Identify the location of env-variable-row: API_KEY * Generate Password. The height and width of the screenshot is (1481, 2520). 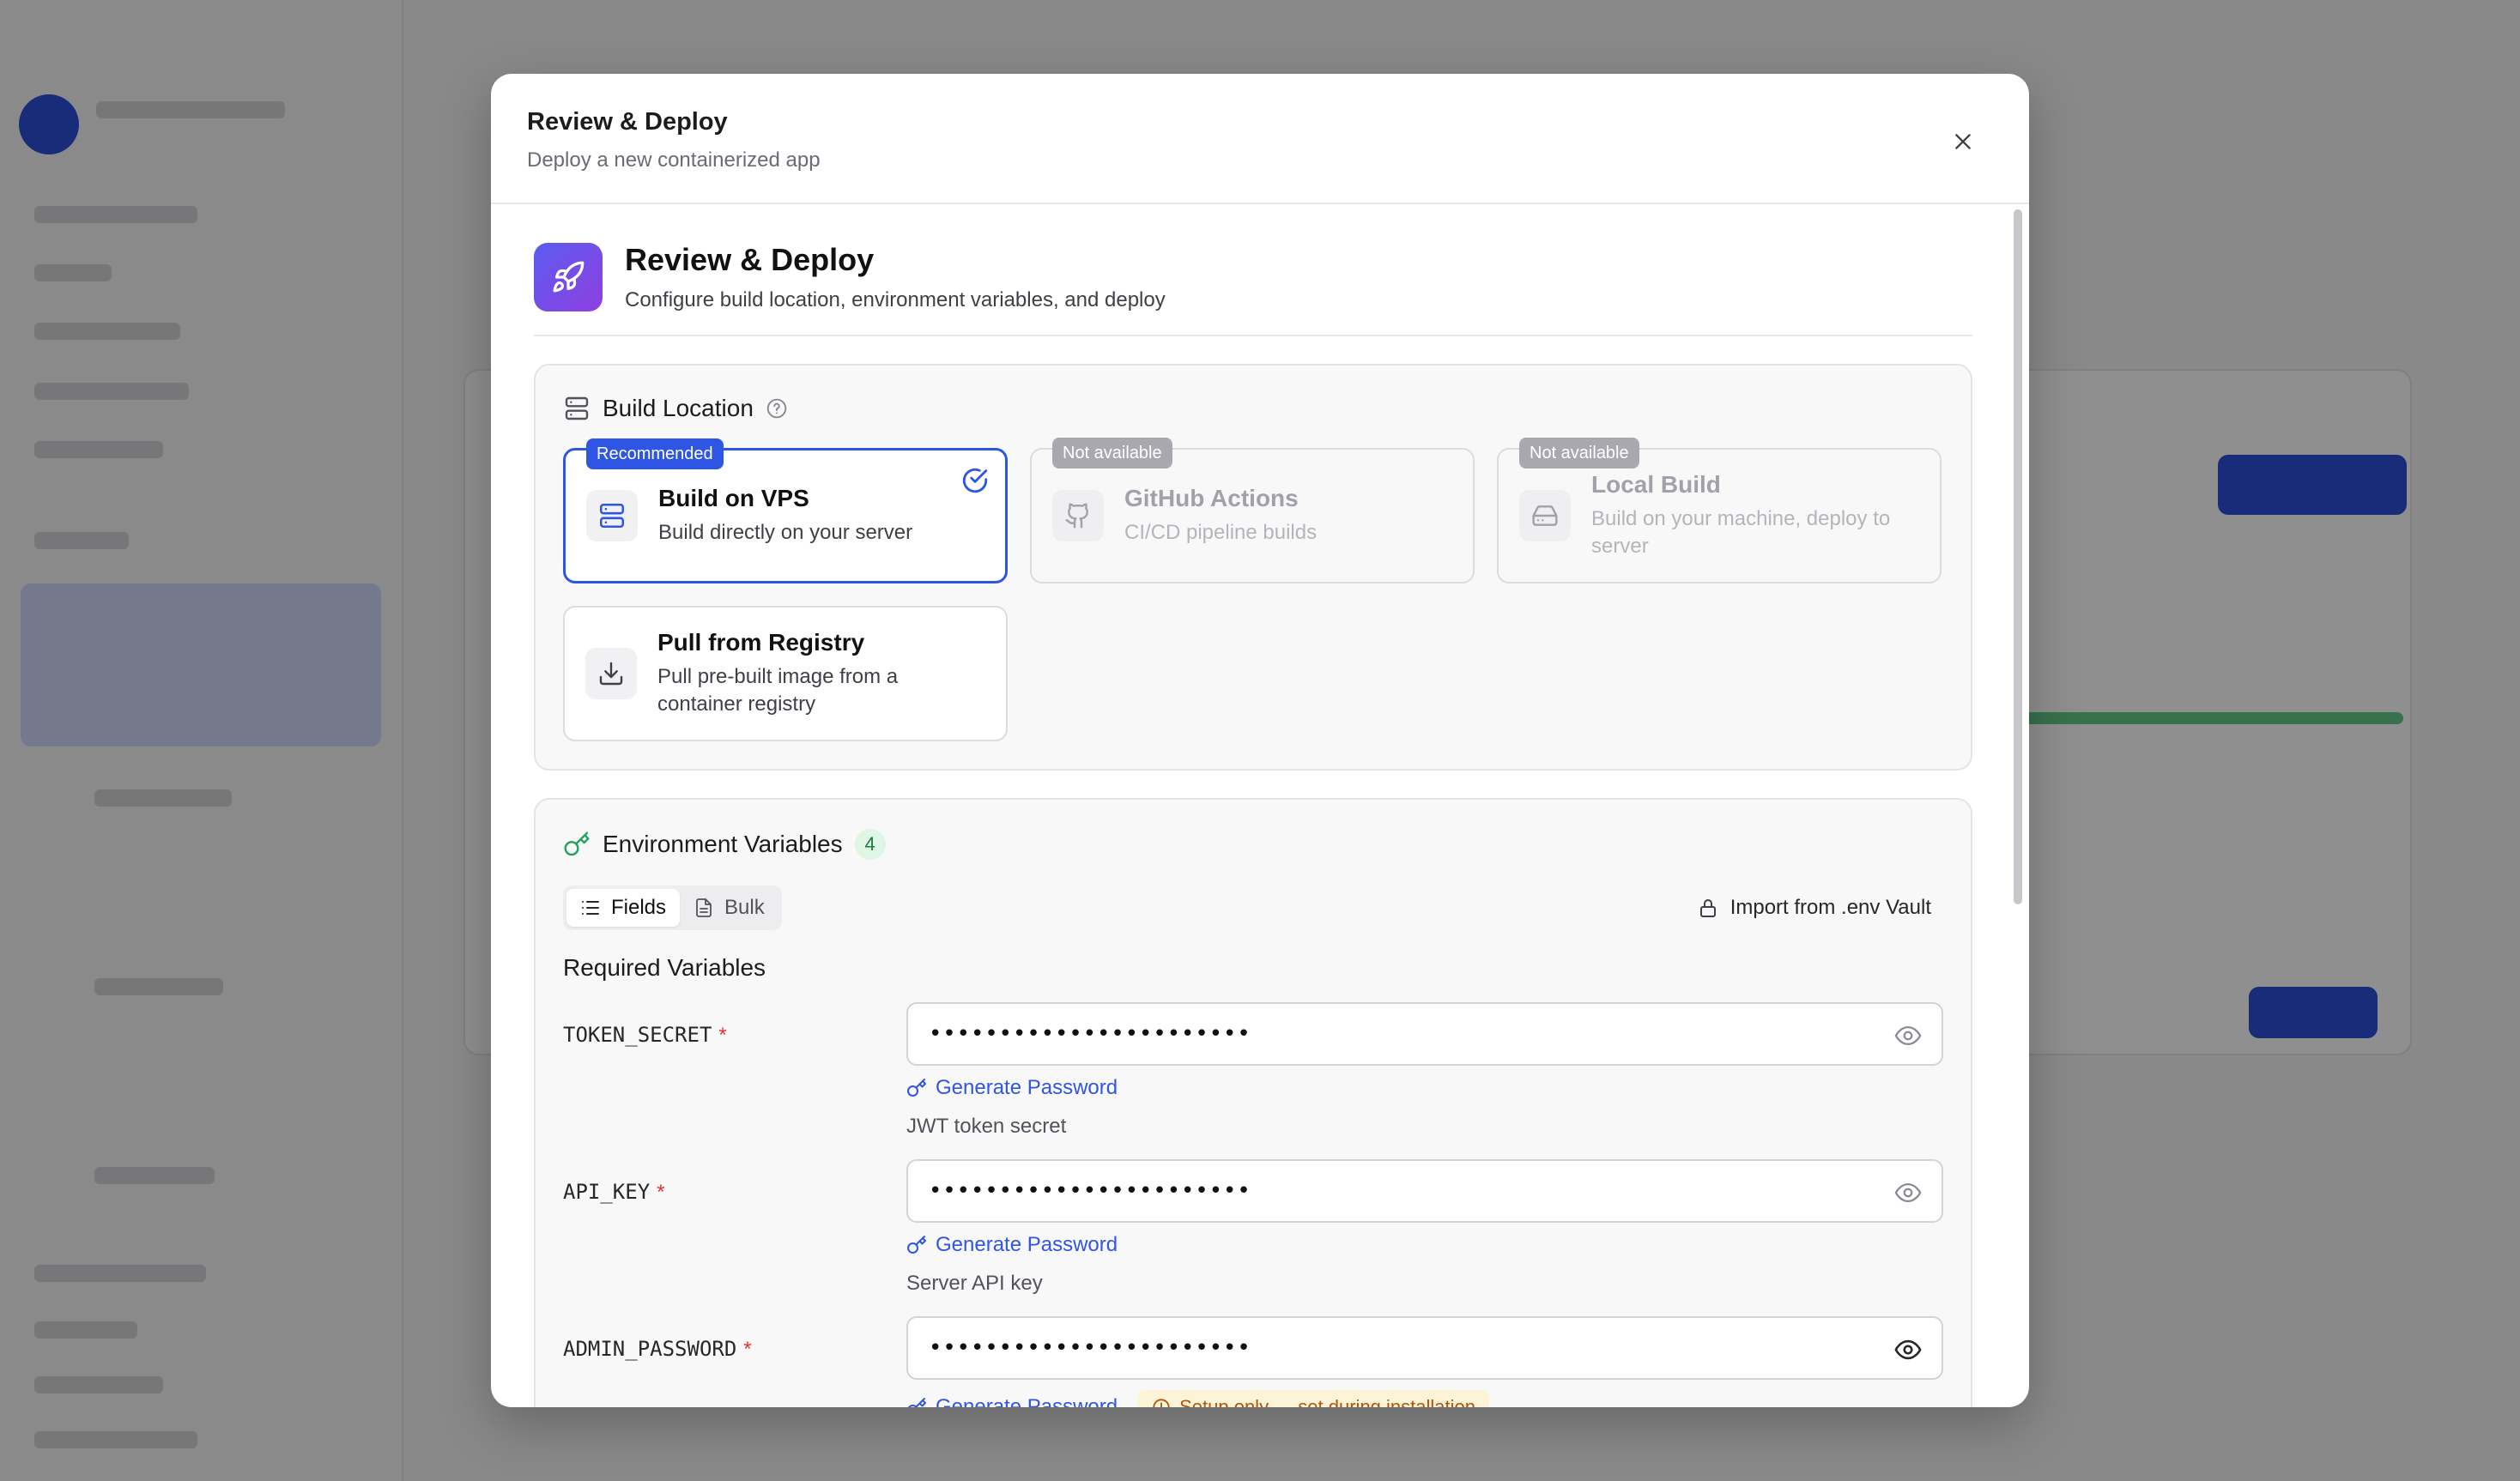
(1253, 1227).